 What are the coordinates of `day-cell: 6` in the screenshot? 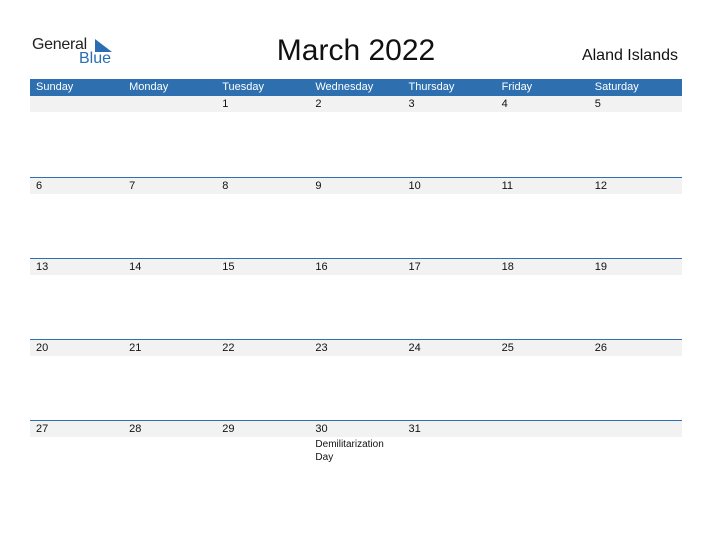 It's located at (39, 186).